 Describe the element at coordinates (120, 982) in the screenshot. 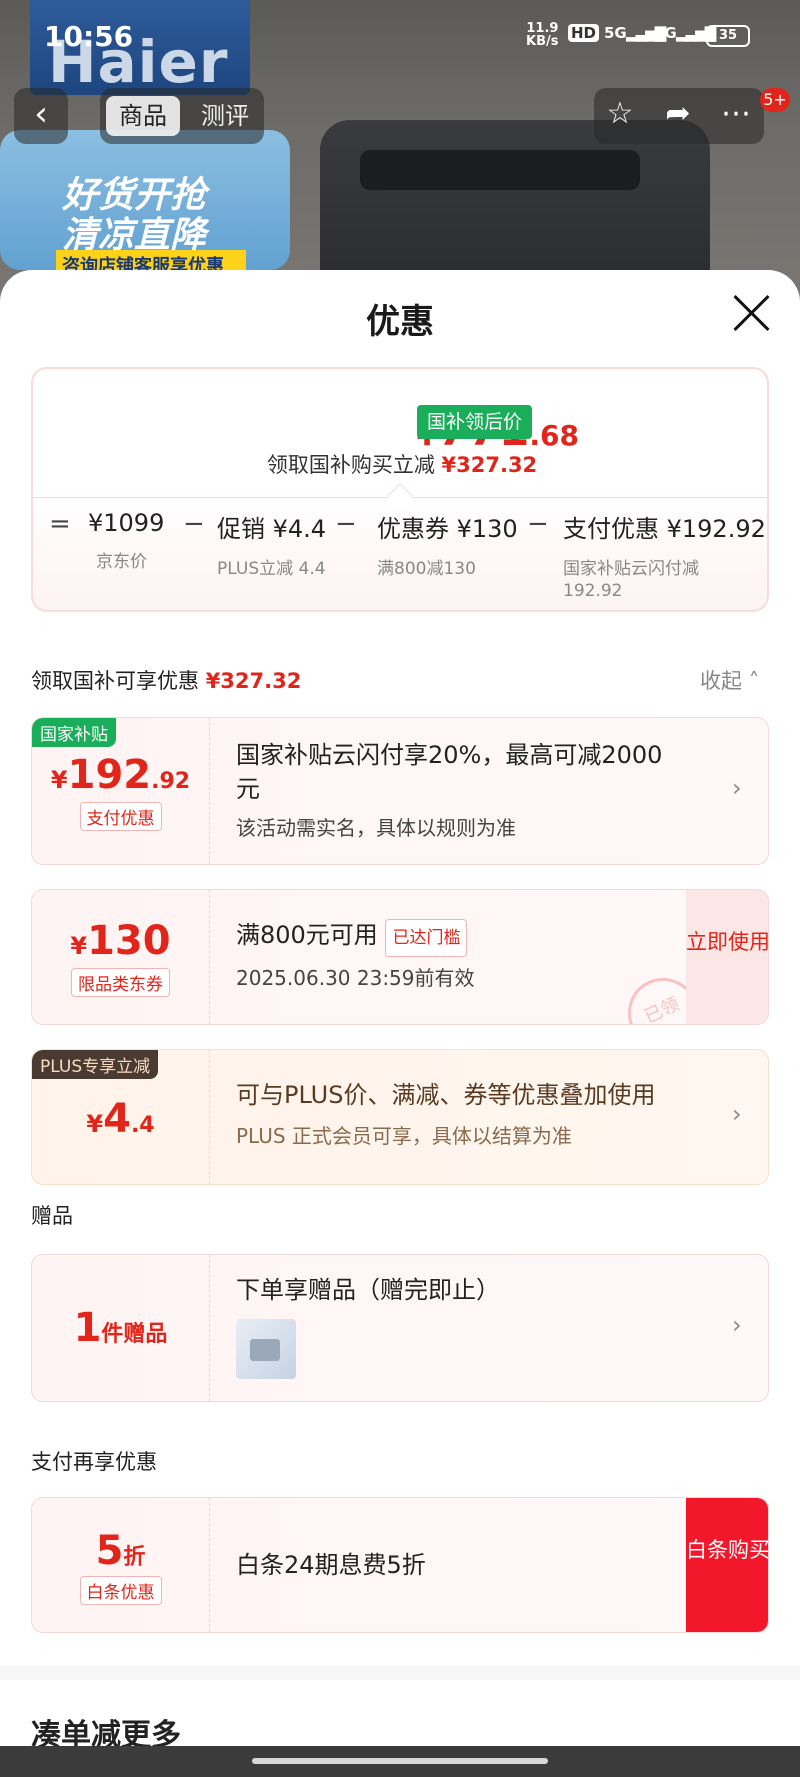

I see `coupon-card-badge: 限品类东券` at that location.